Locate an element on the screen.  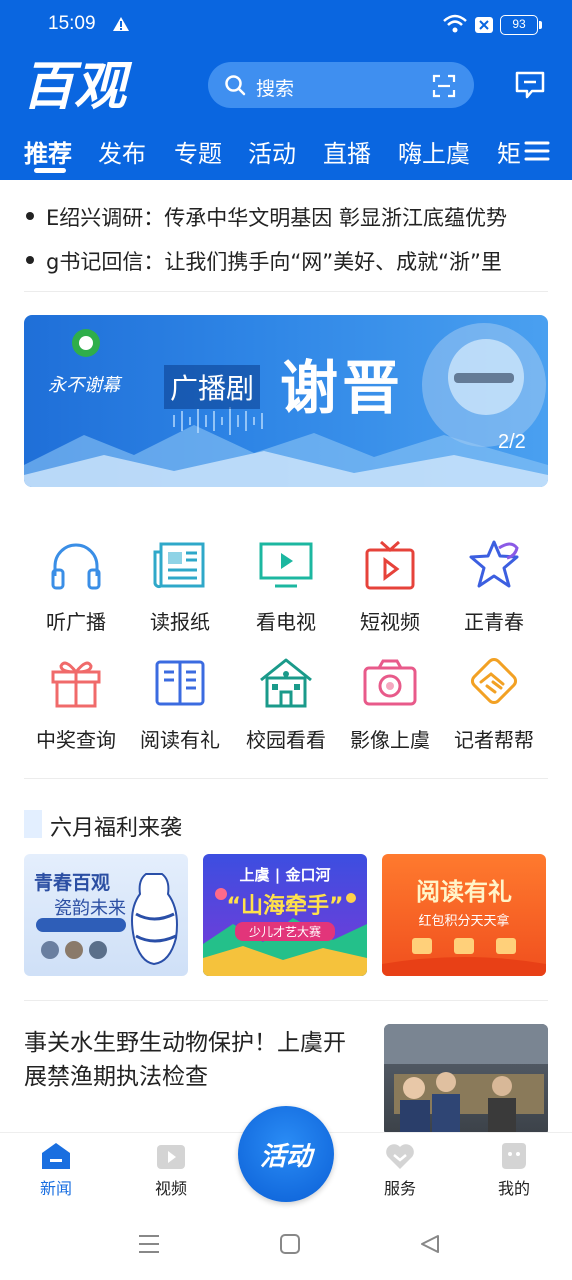
banner-headline: 谢晋 is located at coordinates (342, 388).